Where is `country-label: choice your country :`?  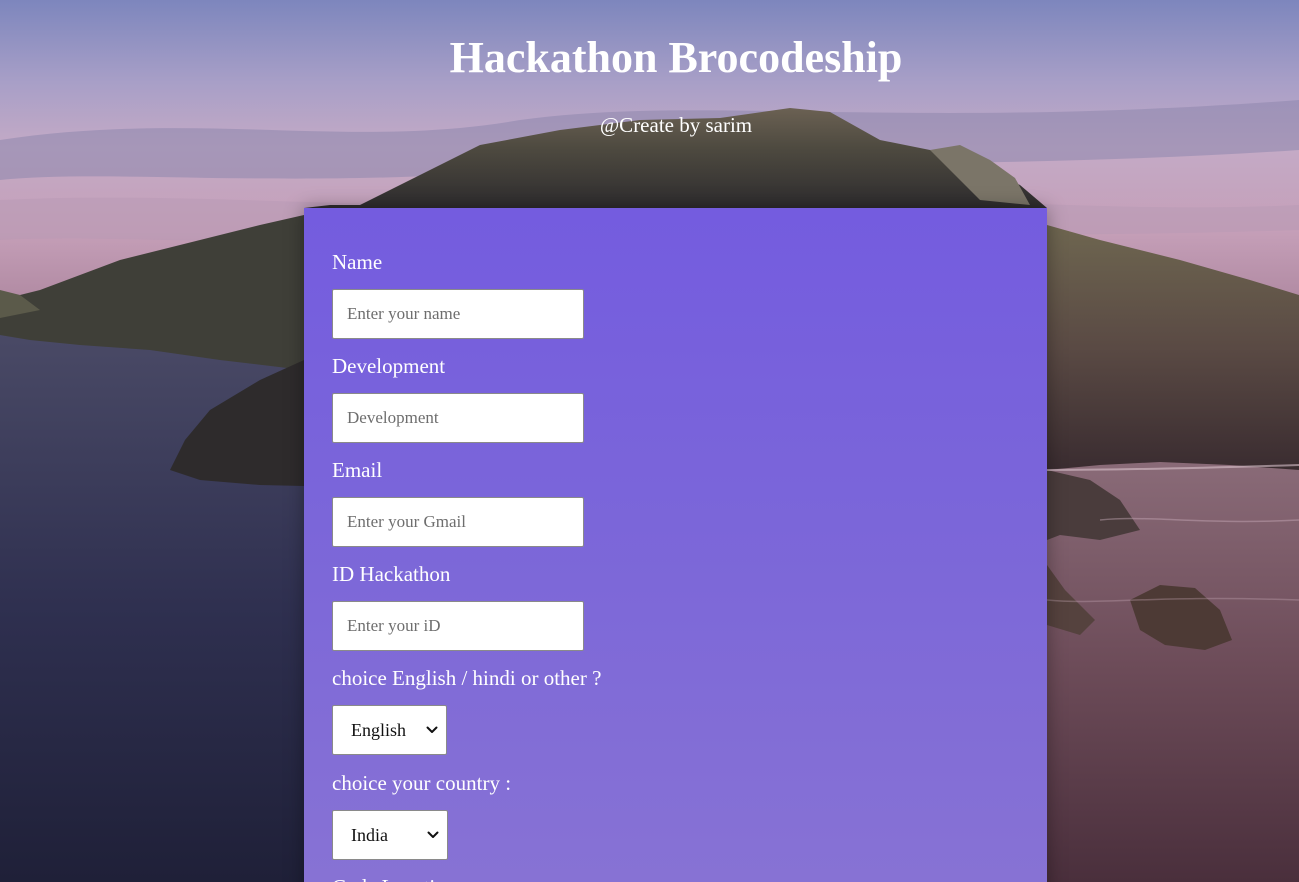 country-label: choice your country : is located at coordinates (422, 783).